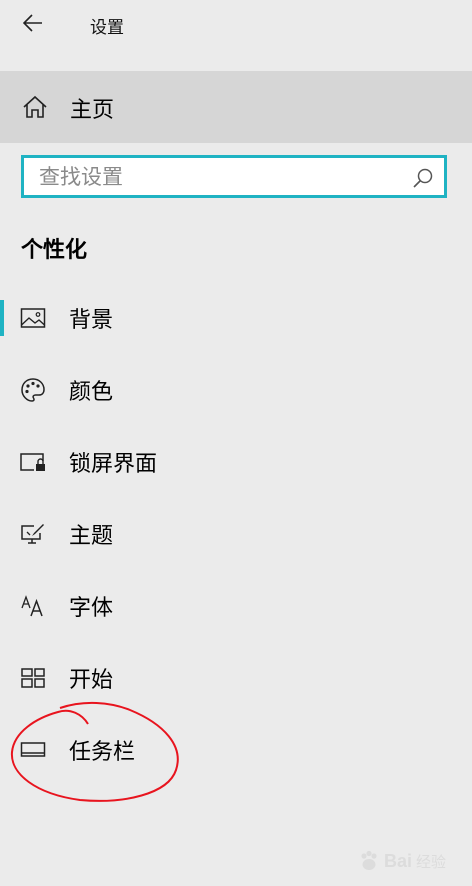  Describe the element at coordinates (91, 608) in the screenshot. I see `nav-label: 字体` at that location.